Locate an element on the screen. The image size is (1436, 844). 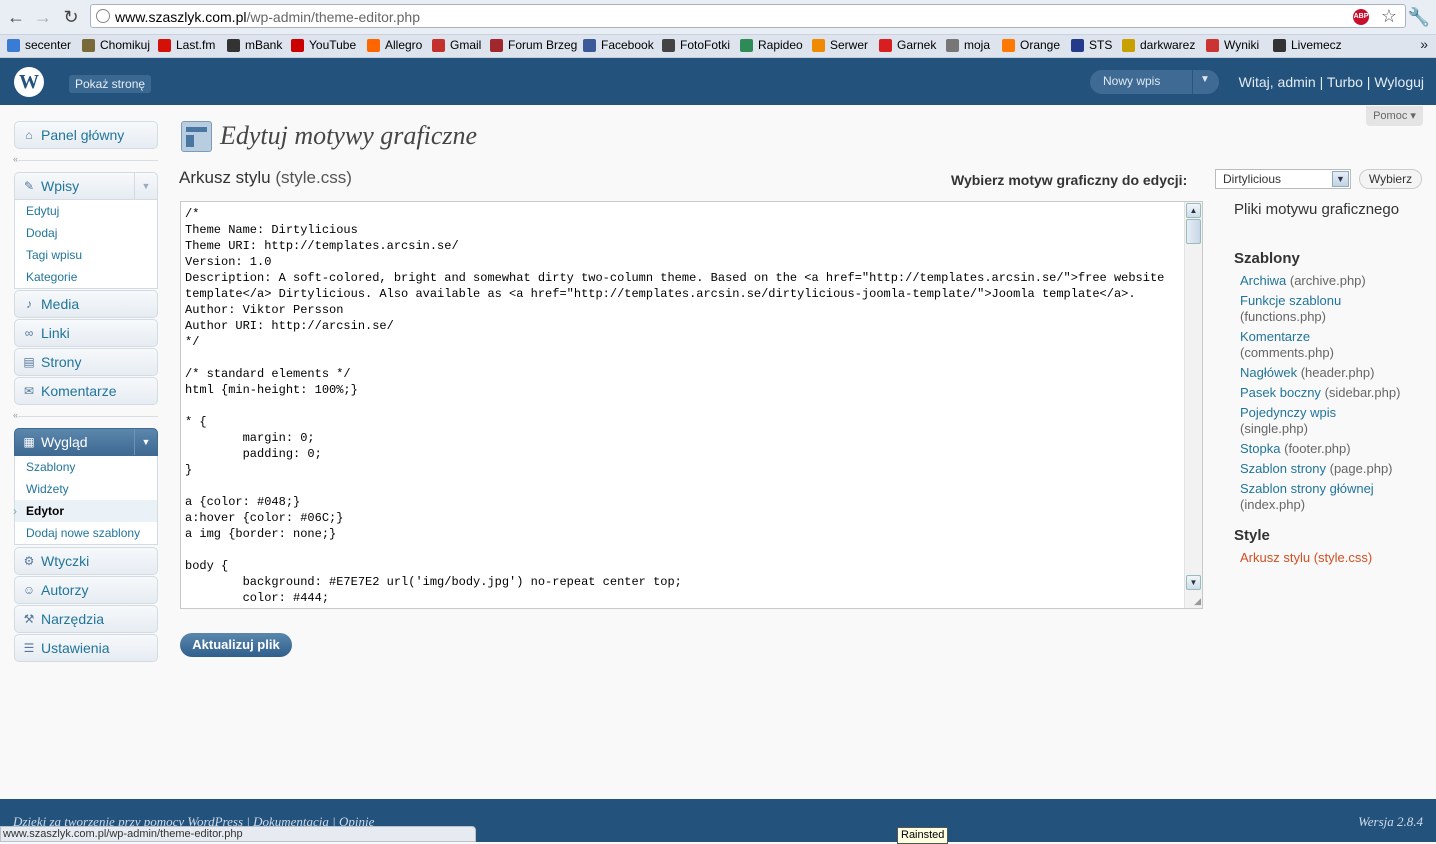
bookmark-item: Chomikuj is located at coordinates (116, 45).